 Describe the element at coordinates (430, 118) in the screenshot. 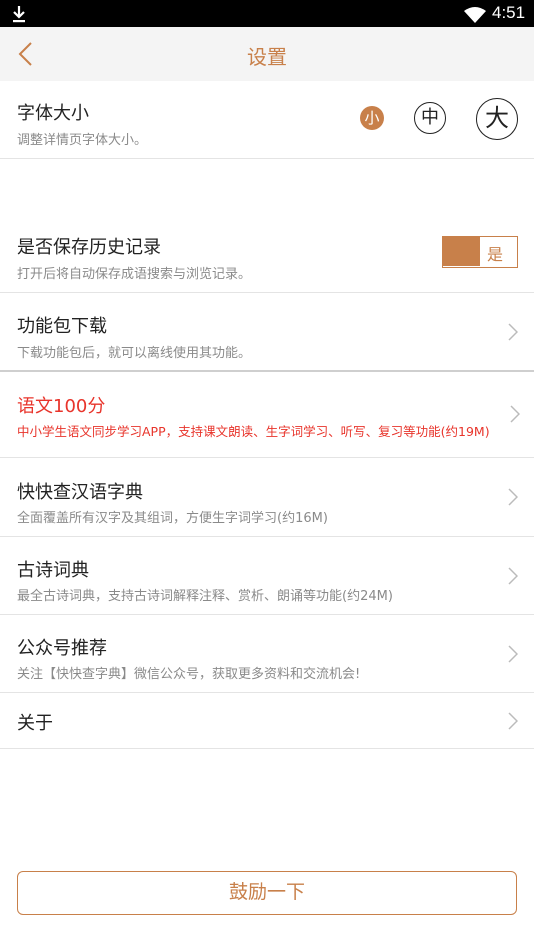

I see `font-size-medium-button: 中` at that location.